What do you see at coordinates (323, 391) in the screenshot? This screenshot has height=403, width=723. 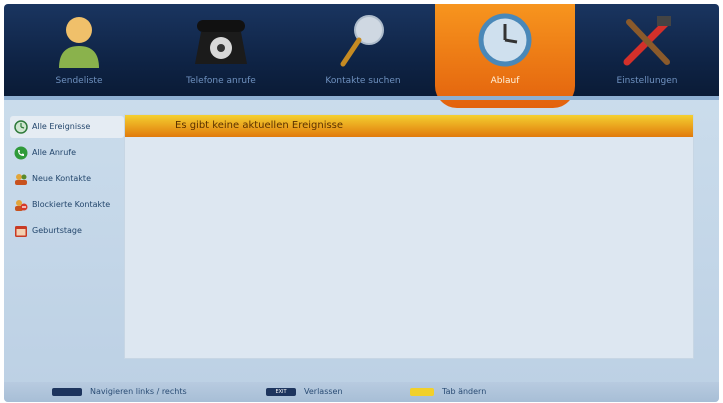 I see `footer-exit-text: Verlassen` at bounding box center [323, 391].